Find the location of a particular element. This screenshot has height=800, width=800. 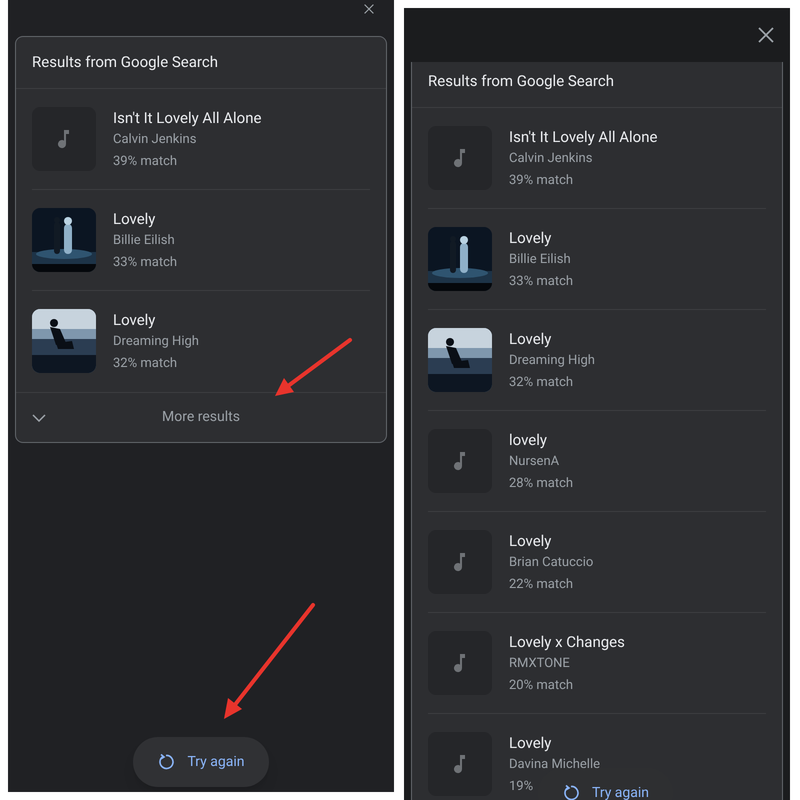

artist-name: RMXTONE is located at coordinates (539, 664).